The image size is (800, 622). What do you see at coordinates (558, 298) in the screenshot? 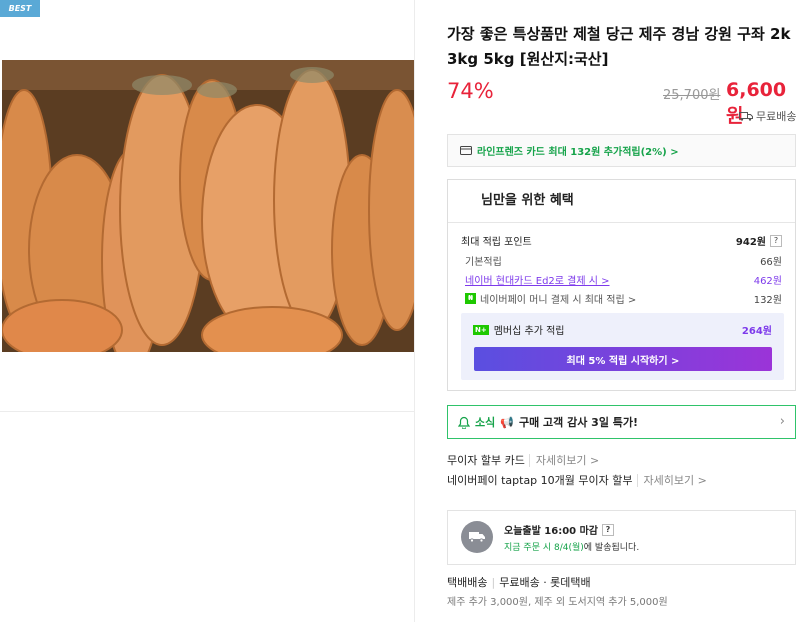
I see `npay-money-link: 네이버페이 머니 결제 시 최대 적립 >` at bounding box center [558, 298].